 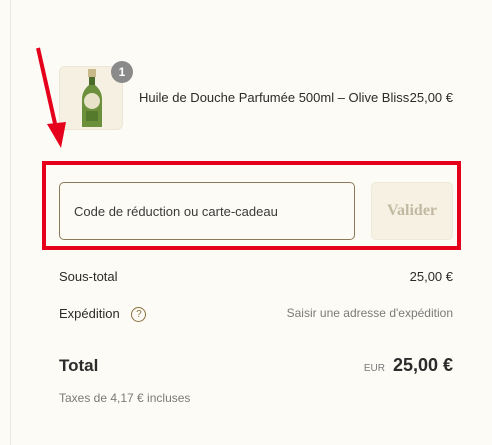 I want to click on total-row: Total EUR 25,00 €, so click(x=256, y=365).